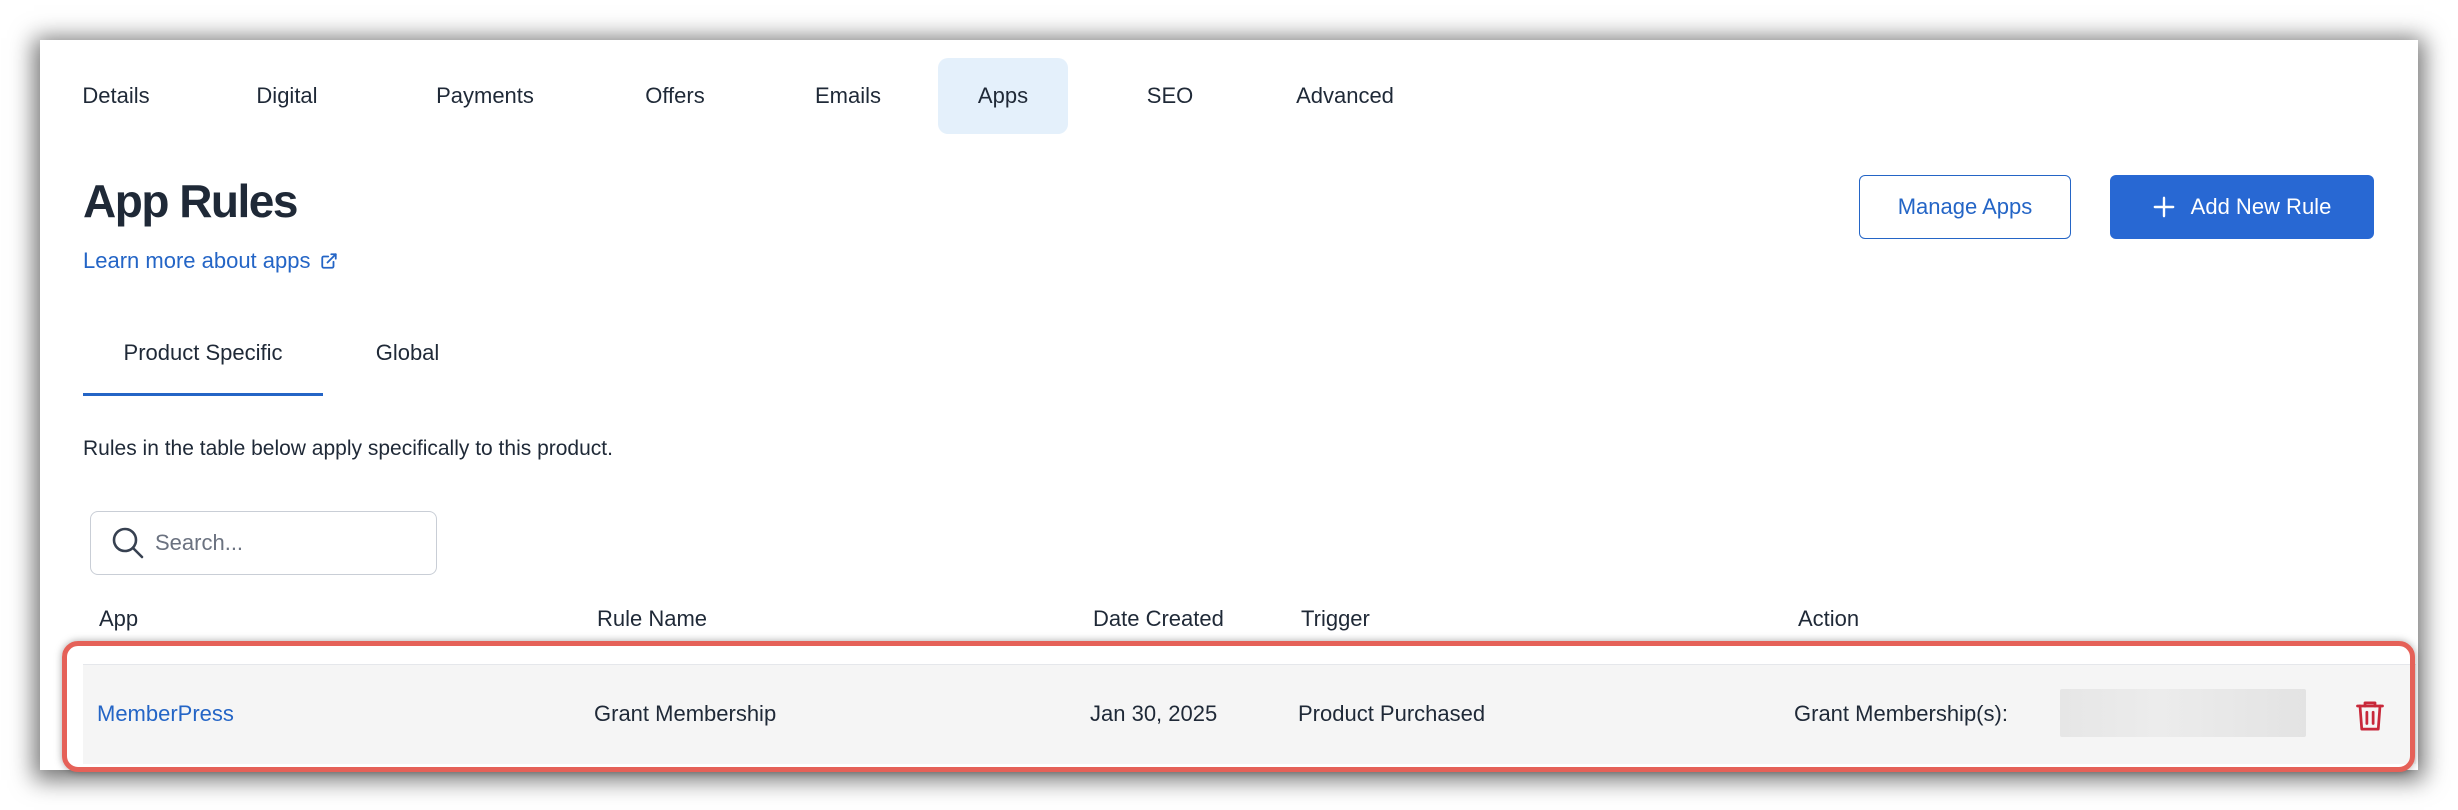 This screenshot has height=810, width=2458. What do you see at coordinates (1170, 96) in the screenshot?
I see `tab-seo: SEO` at bounding box center [1170, 96].